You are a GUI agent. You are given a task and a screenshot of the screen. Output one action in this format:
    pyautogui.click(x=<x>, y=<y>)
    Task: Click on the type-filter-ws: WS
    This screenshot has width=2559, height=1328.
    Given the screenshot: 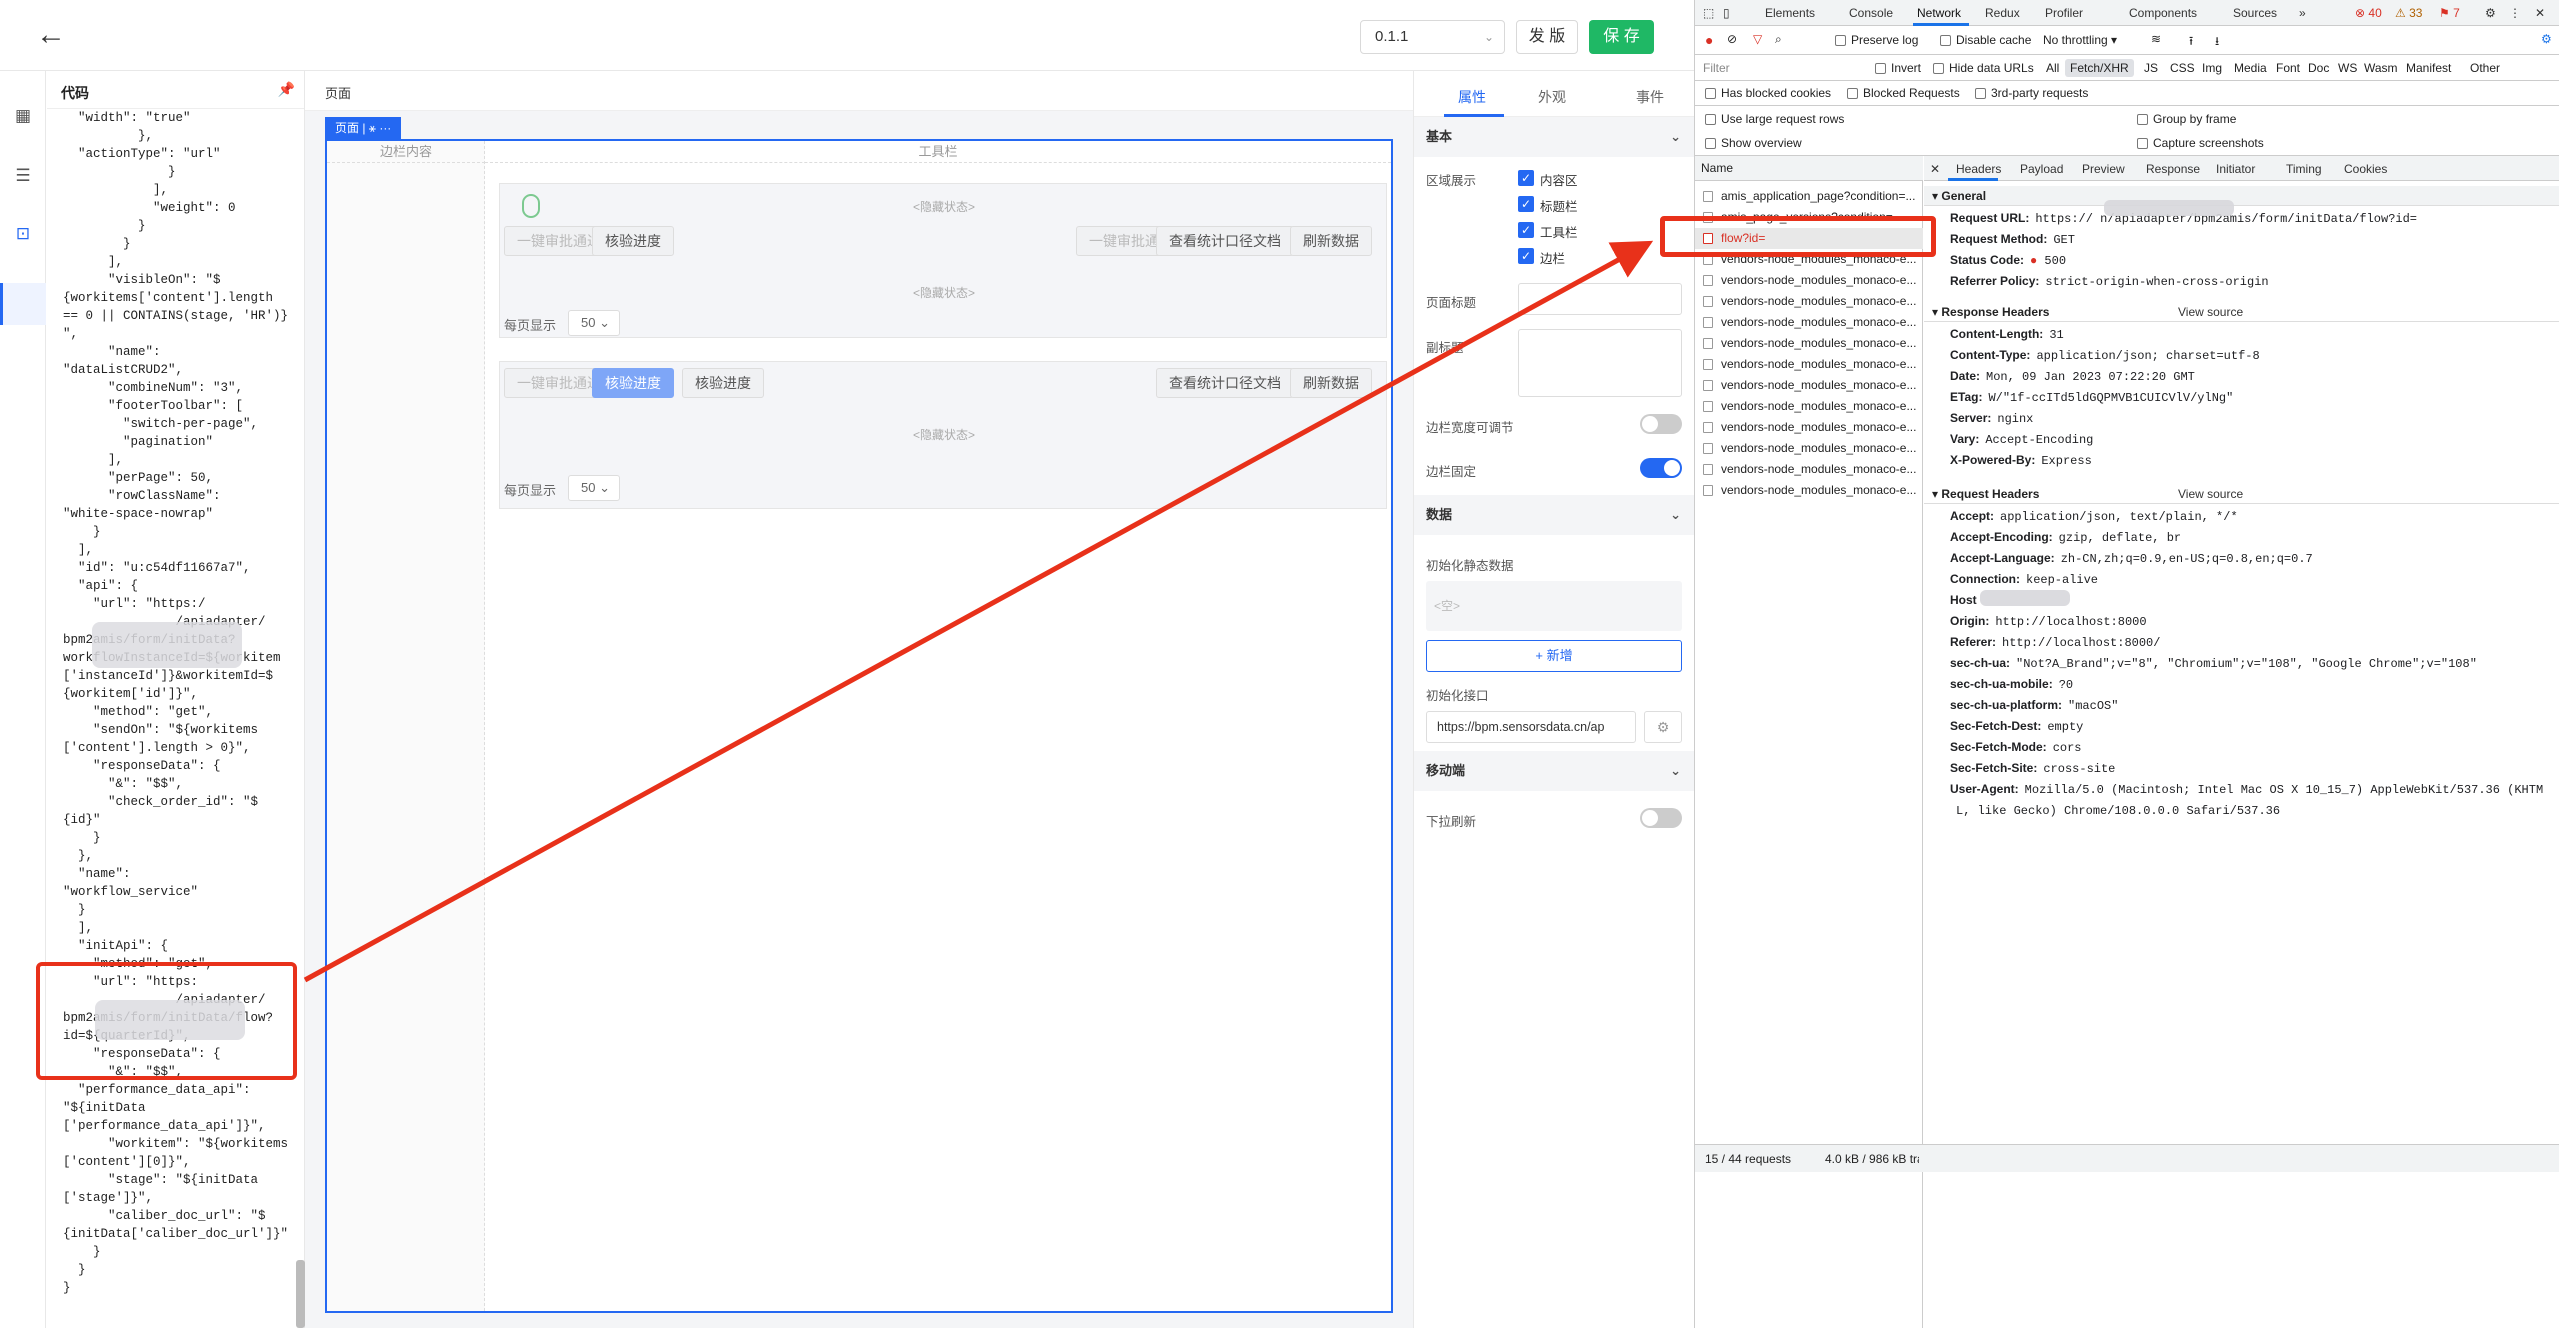 What is the action you would take?
    pyautogui.click(x=2347, y=68)
    